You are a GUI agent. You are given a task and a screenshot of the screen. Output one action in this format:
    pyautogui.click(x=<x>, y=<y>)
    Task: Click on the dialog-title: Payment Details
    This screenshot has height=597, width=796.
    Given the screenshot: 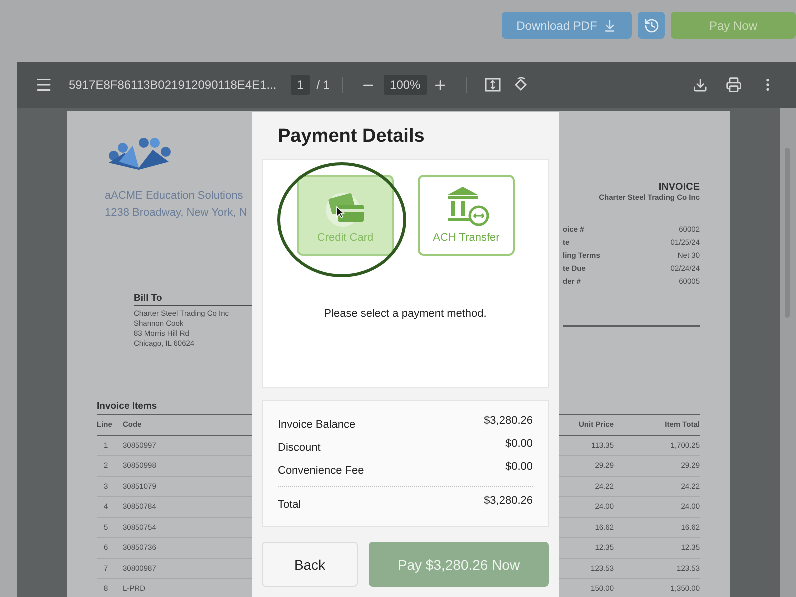 What is the action you would take?
    pyautogui.click(x=351, y=137)
    